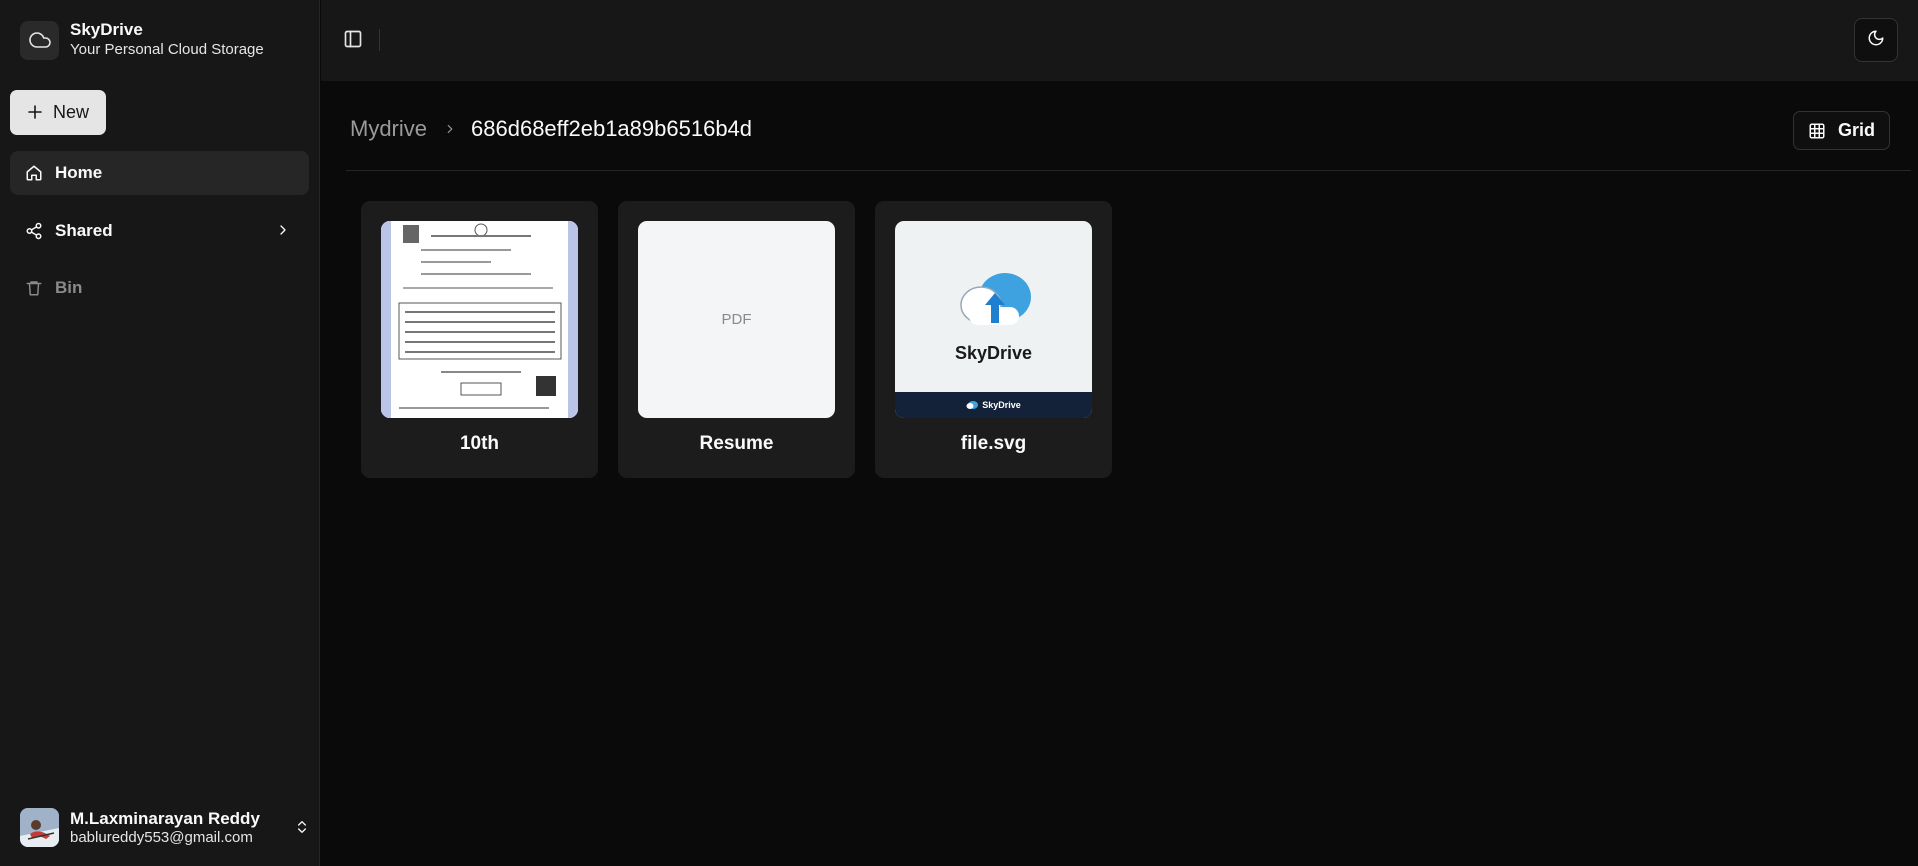 The image size is (1918, 866). What do you see at coordinates (35, 113) in the screenshot?
I see `plus-icon` at bounding box center [35, 113].